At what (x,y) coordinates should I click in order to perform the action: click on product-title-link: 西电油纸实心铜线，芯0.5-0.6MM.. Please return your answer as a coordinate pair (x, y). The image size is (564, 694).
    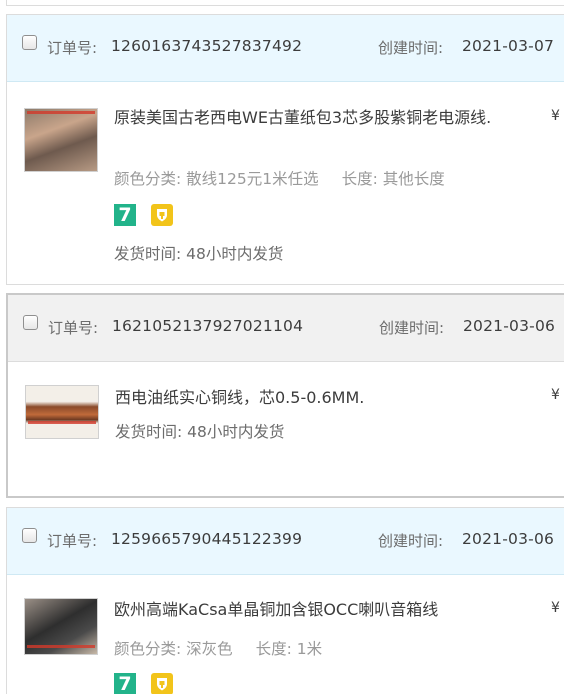
    Looking at the image, I should click on (320, 398).